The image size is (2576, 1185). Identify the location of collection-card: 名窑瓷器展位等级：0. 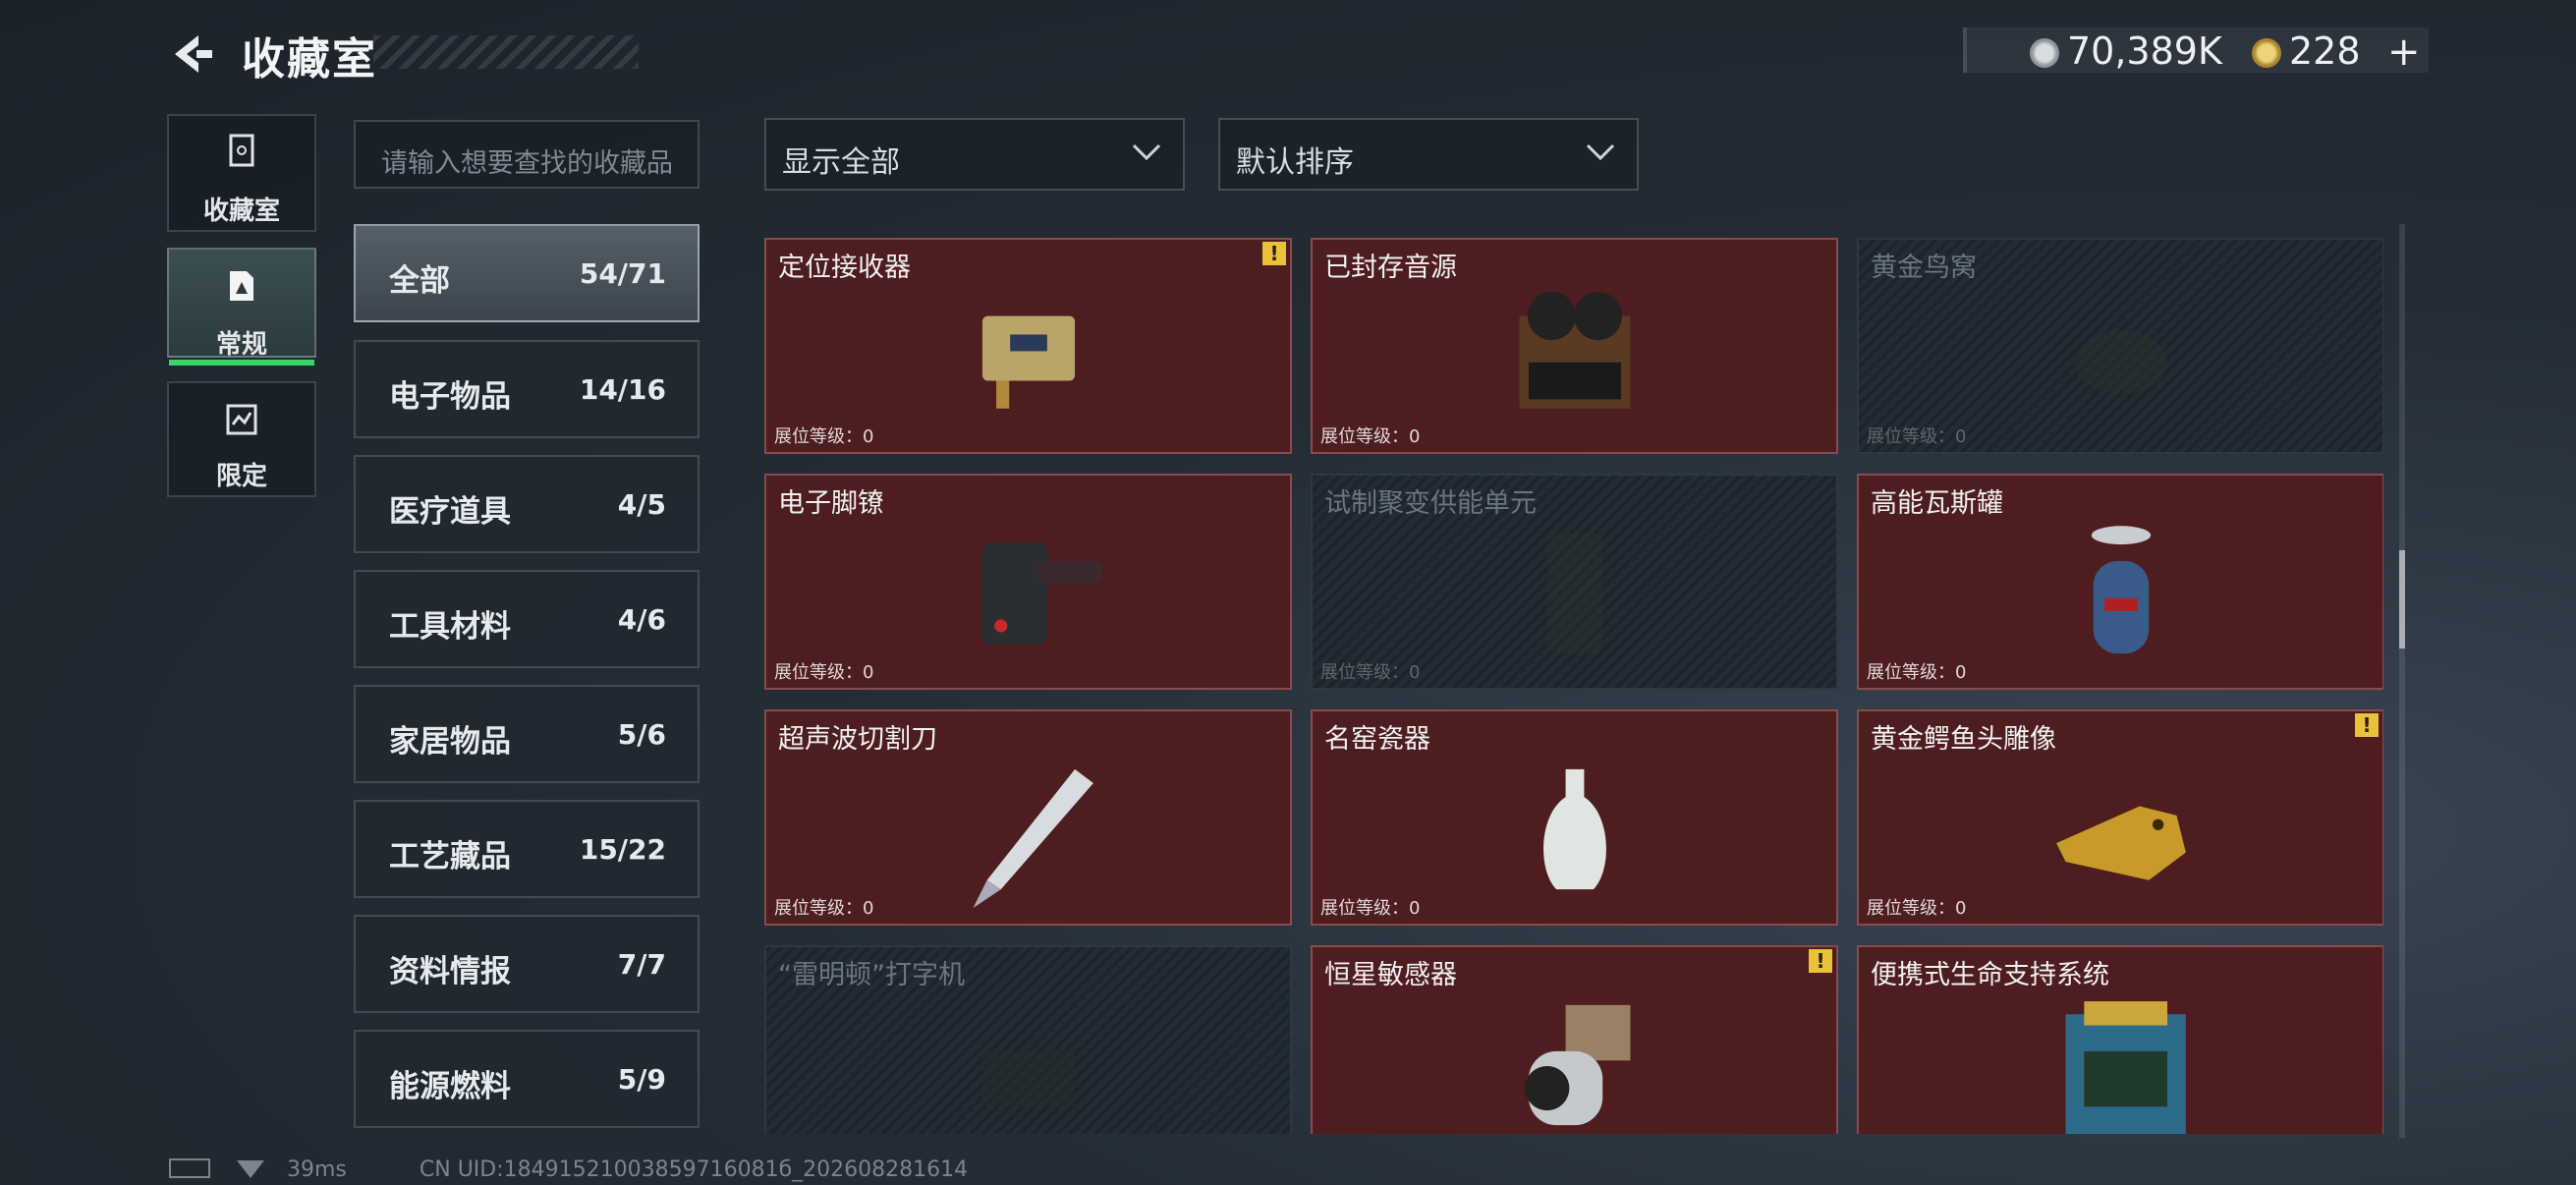
(1574, 817).